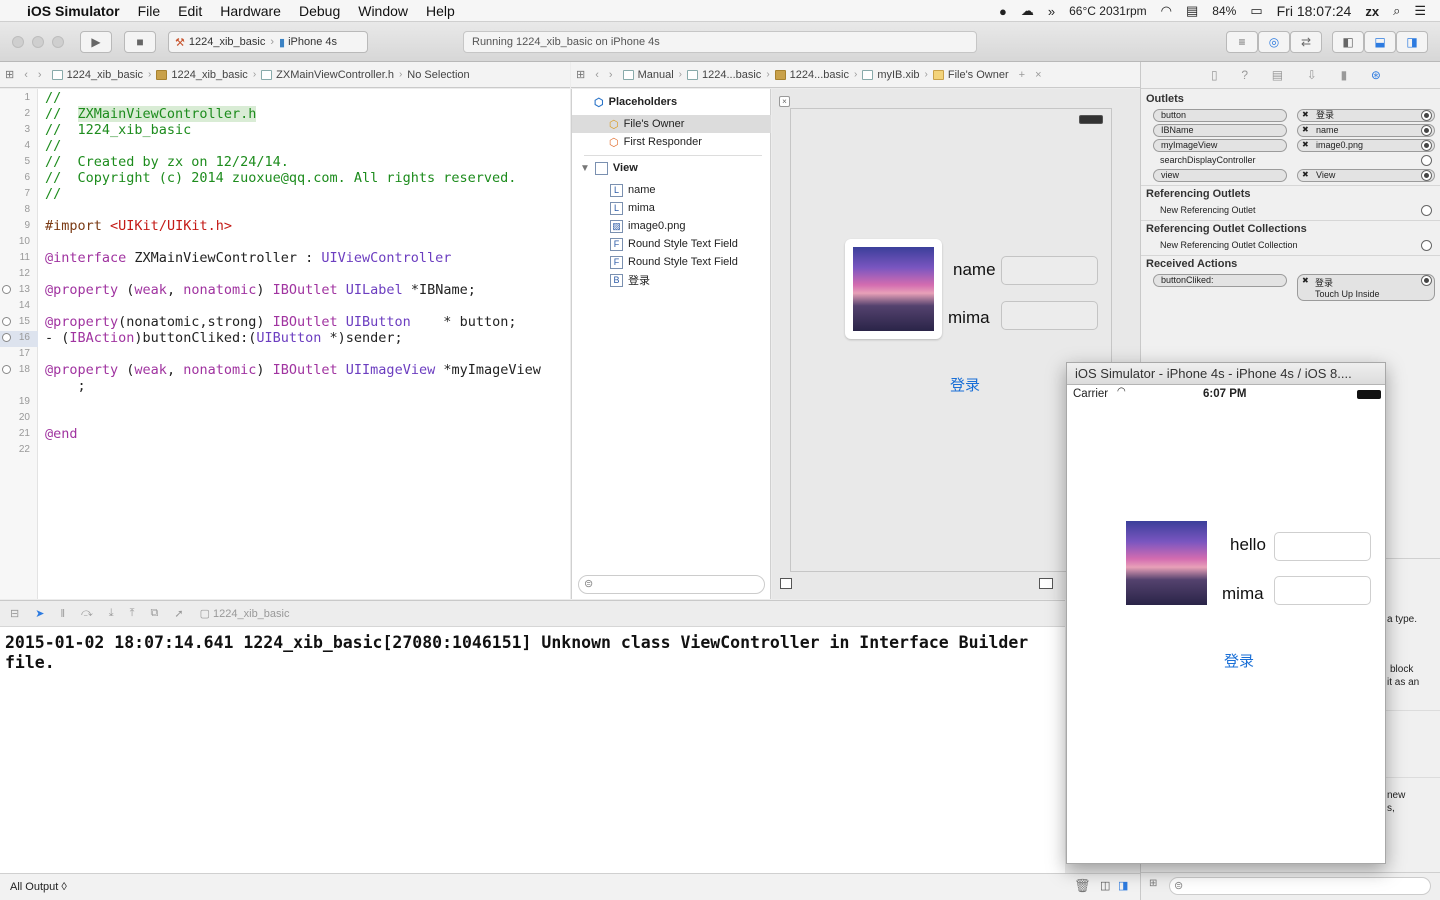  Describe the element at coordinates (1224, 11) in the screenshot. I see `battery-percent: 84%` at that location.